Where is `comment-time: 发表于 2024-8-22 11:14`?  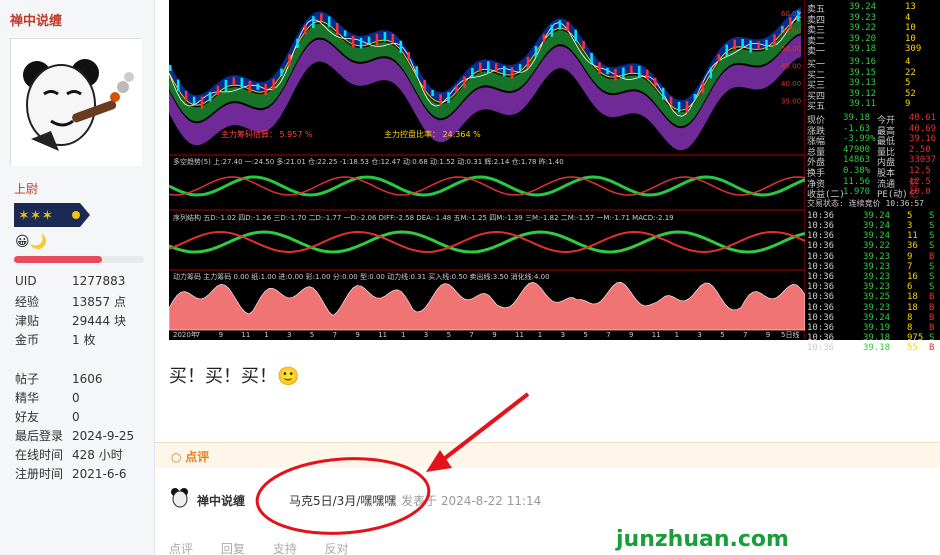 comment-time: 发表于 2024-8-22 11:14 is located at coordinates (471, 501).